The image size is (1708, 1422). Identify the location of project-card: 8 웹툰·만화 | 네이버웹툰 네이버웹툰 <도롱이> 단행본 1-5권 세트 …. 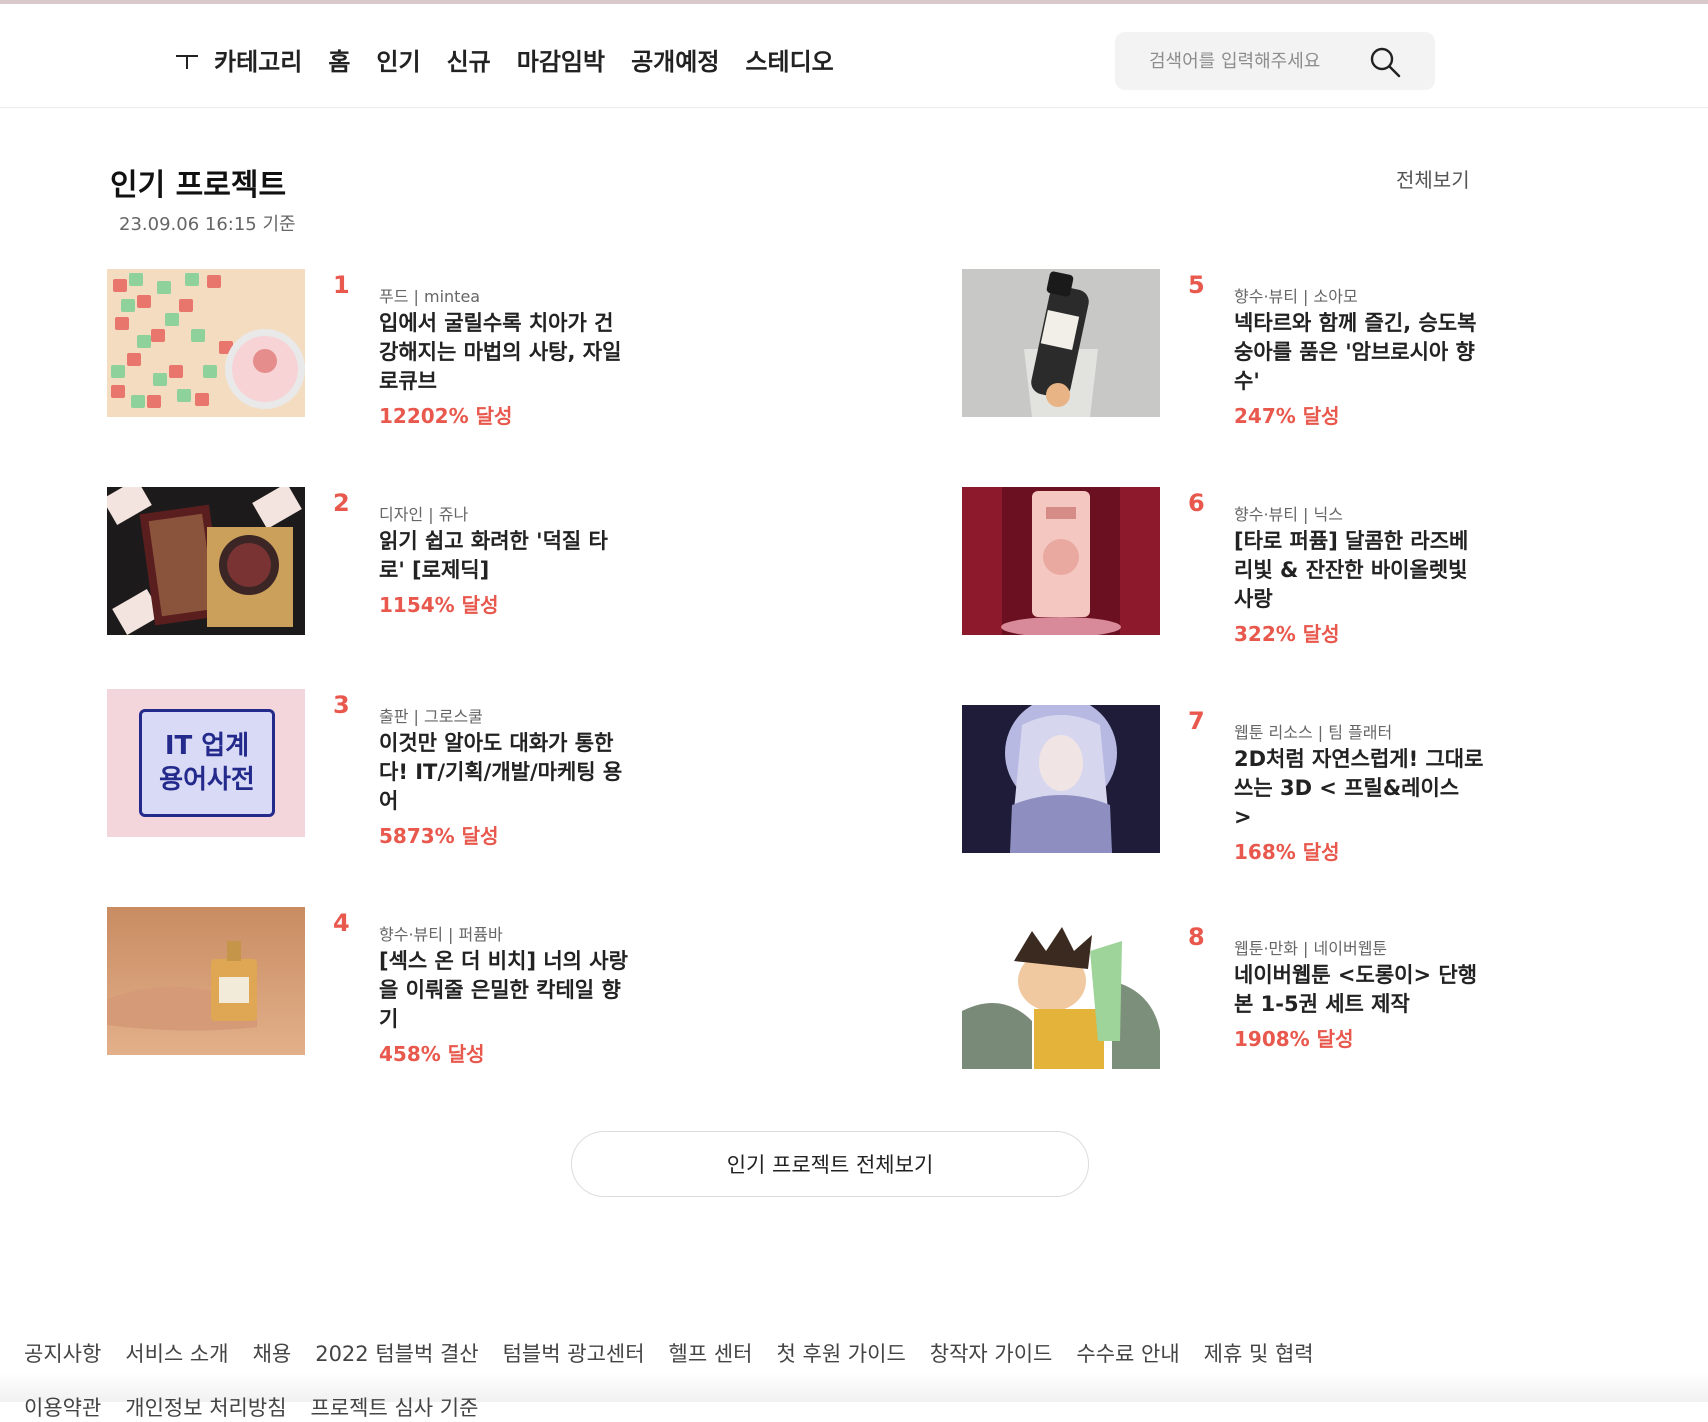
(1335, 1006).